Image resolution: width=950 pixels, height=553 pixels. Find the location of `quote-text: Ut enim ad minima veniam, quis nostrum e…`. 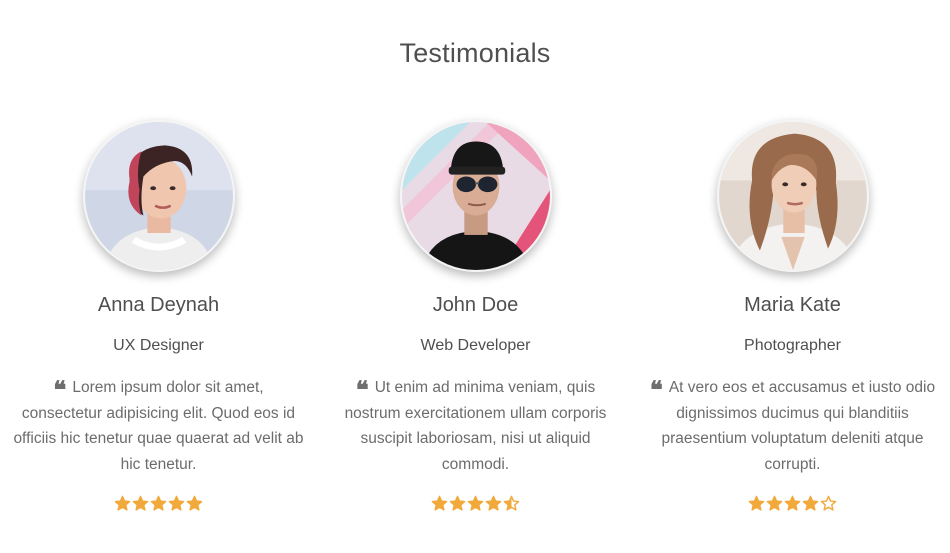

quote-text: Ut enim ad minima veniam, quis nostrum e… is located at coordinates (475, 426).